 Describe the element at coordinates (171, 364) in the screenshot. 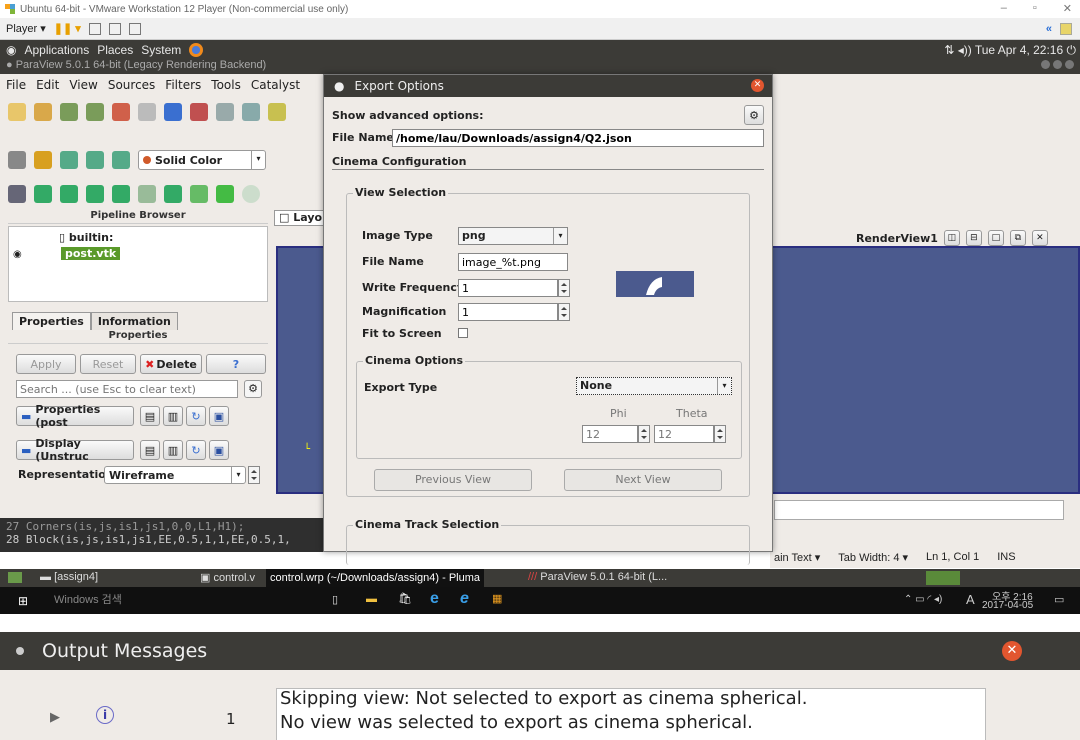

I see `delete-button: ✖ Delete` at that location.